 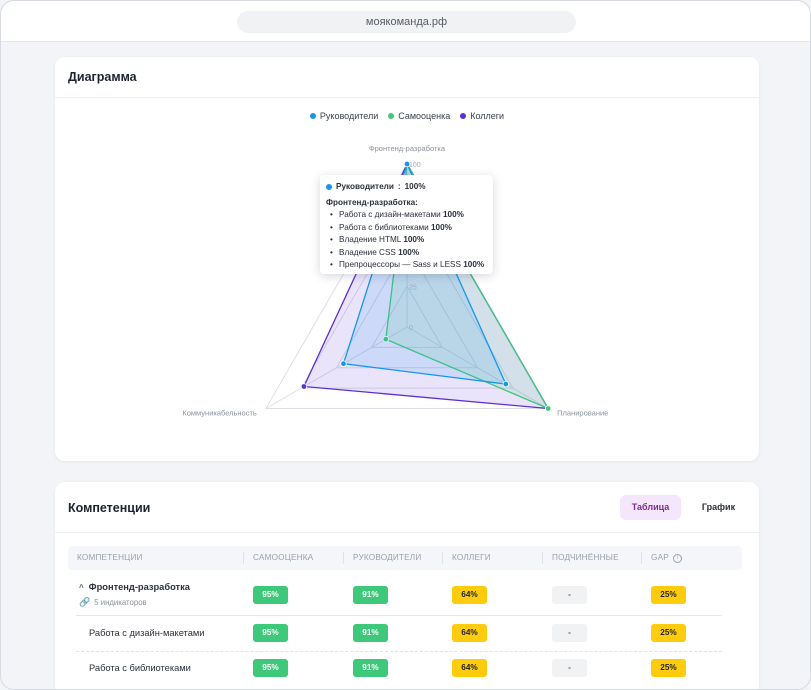 What do you see at coordinates (370, 240) in the screenshot?
I see `tooltip-item-label: Владение HTML` at bounding box center [370, 240].